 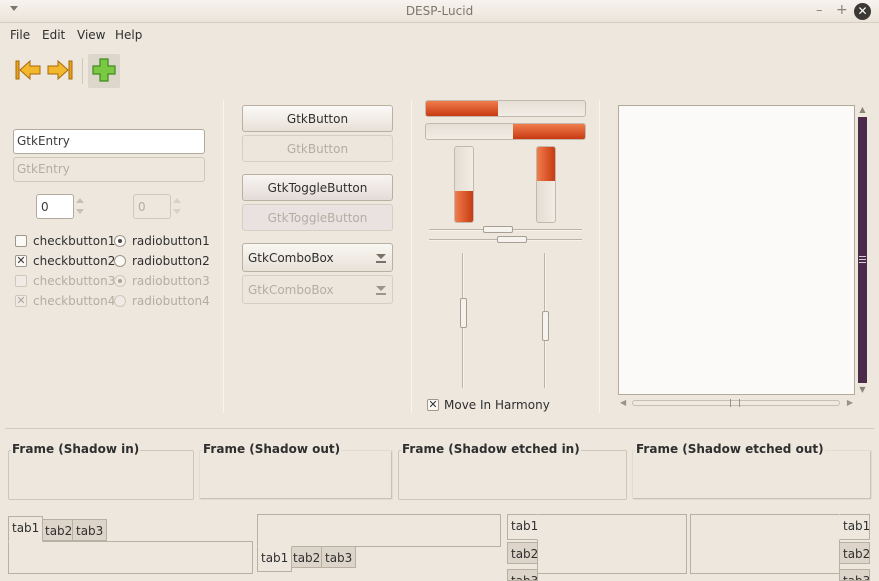 I want to click on scroll-down-icon: ▼, so click(x=862, y=390).